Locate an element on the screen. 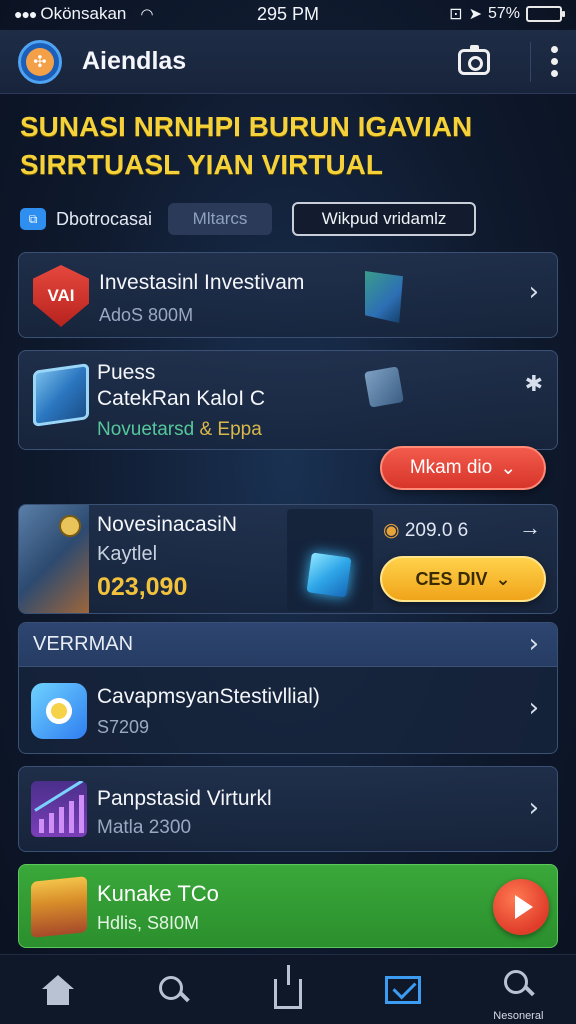 The image size is (576, 1024). status-right: ⊡ ➤ 57% is located at coordinates (507, 14).